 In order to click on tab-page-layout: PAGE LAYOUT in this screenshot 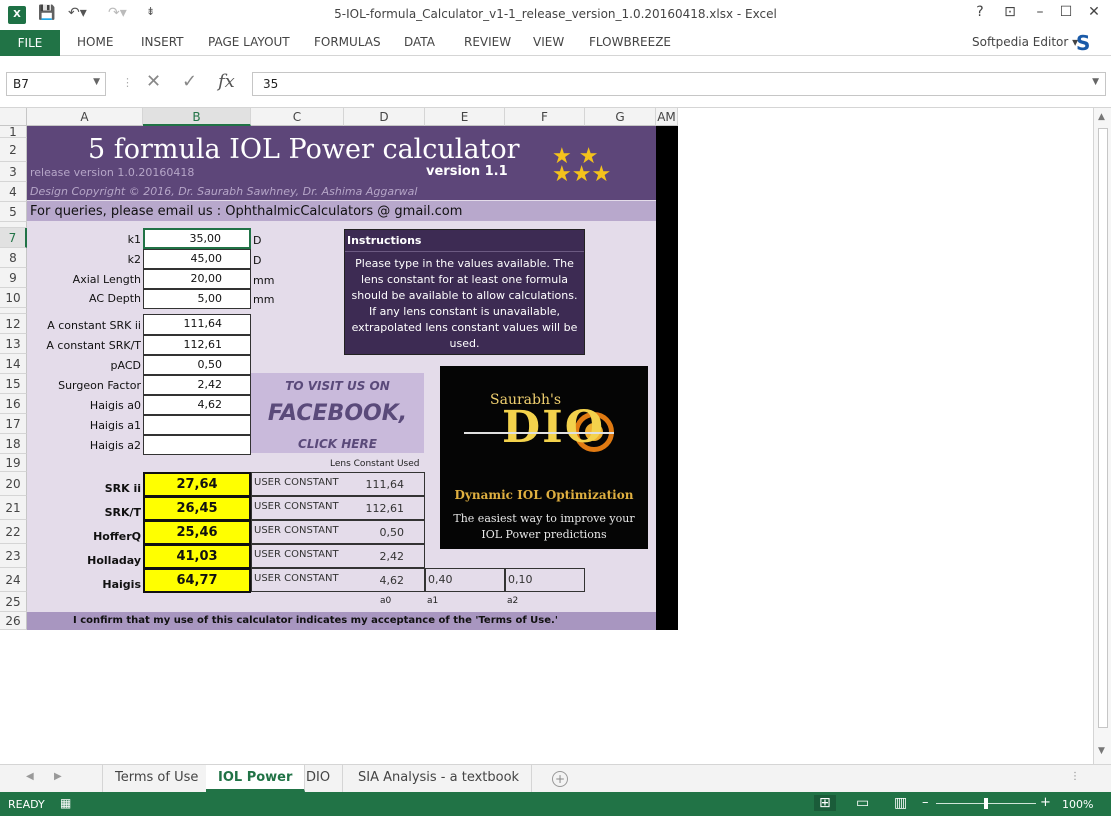, I will do `click(249, 42)`.